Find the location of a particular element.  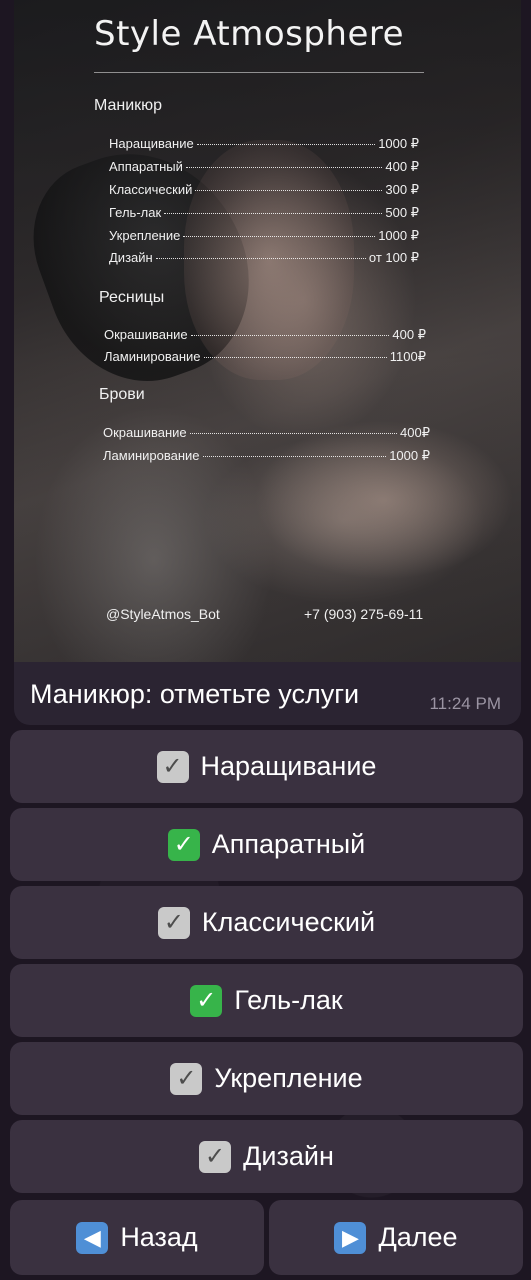

service-price: от 100 ₽ is located at coordinates (393, 257).